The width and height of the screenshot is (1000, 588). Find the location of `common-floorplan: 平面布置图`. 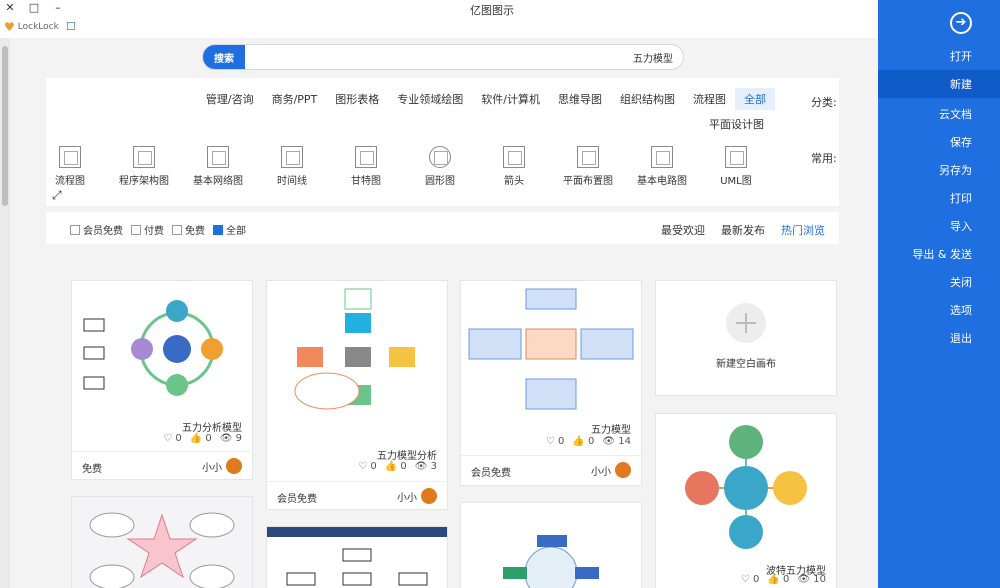

common-floorplan: 平面布置图 is located at coordinates (588, 166).